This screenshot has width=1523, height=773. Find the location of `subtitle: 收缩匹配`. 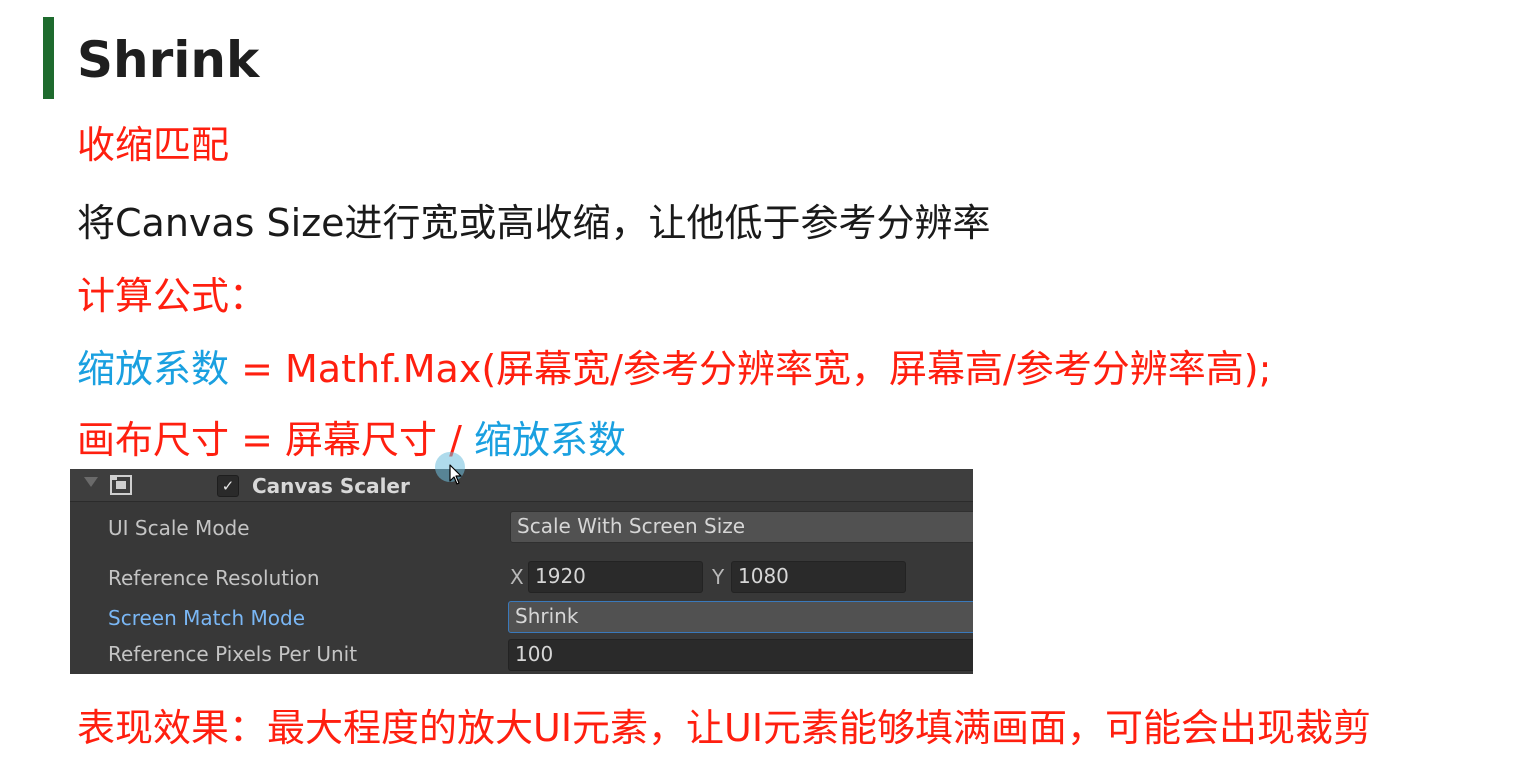

subtitle: 收缩匹配 is located at coordinates (153, 145).